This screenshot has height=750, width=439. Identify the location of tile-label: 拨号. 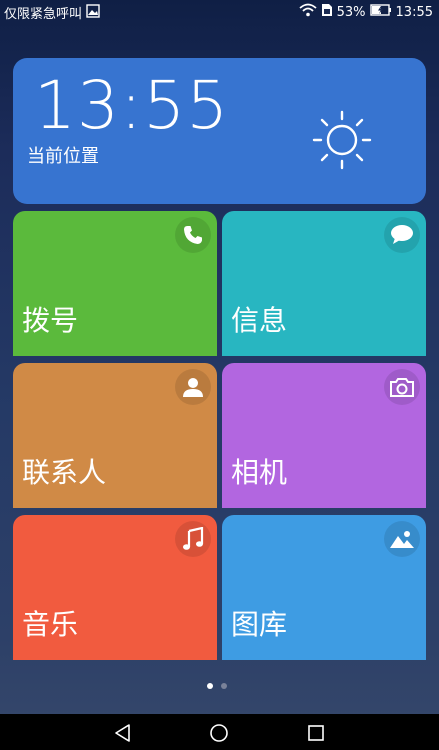
(50, 320).